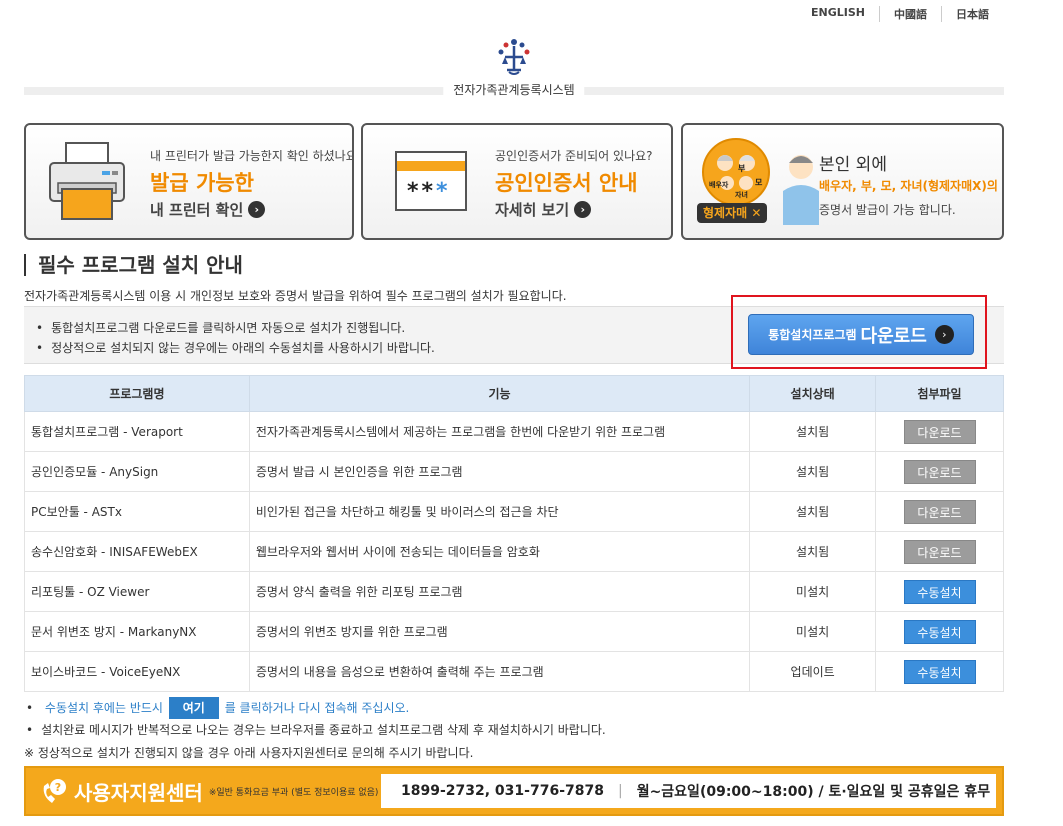  I want to click on bubble-mother: 모, so click(759, 182).